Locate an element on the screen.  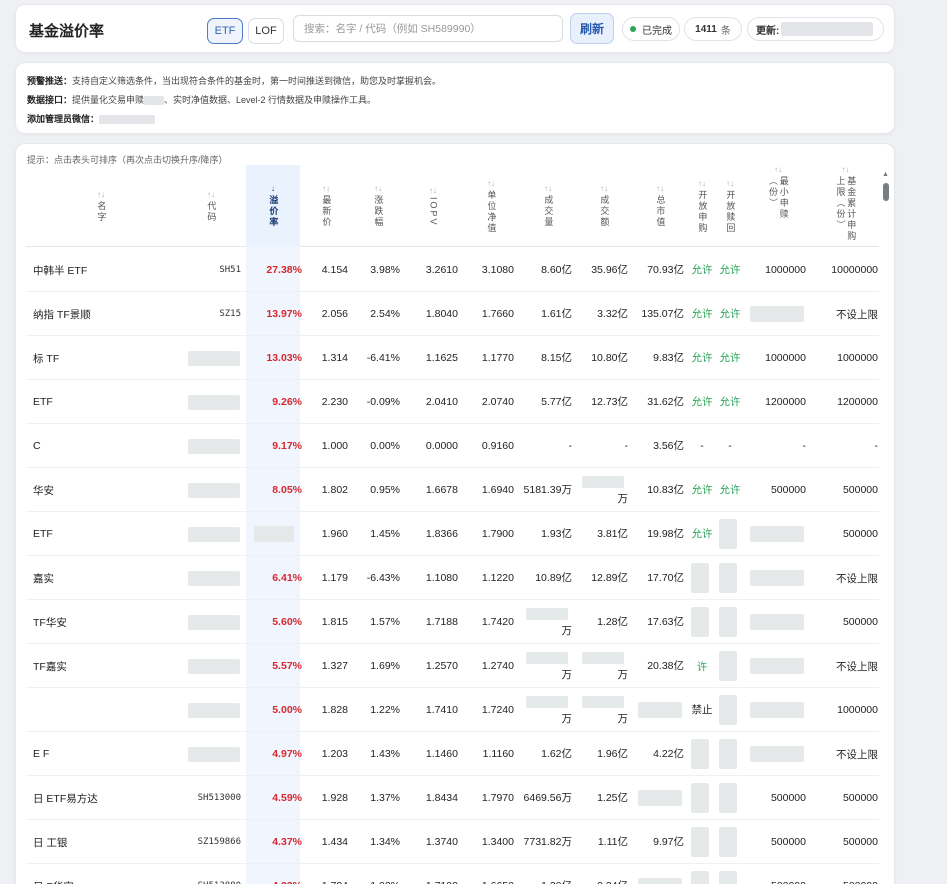
column-header-label: 代码 is located at coordinates (211, 211).